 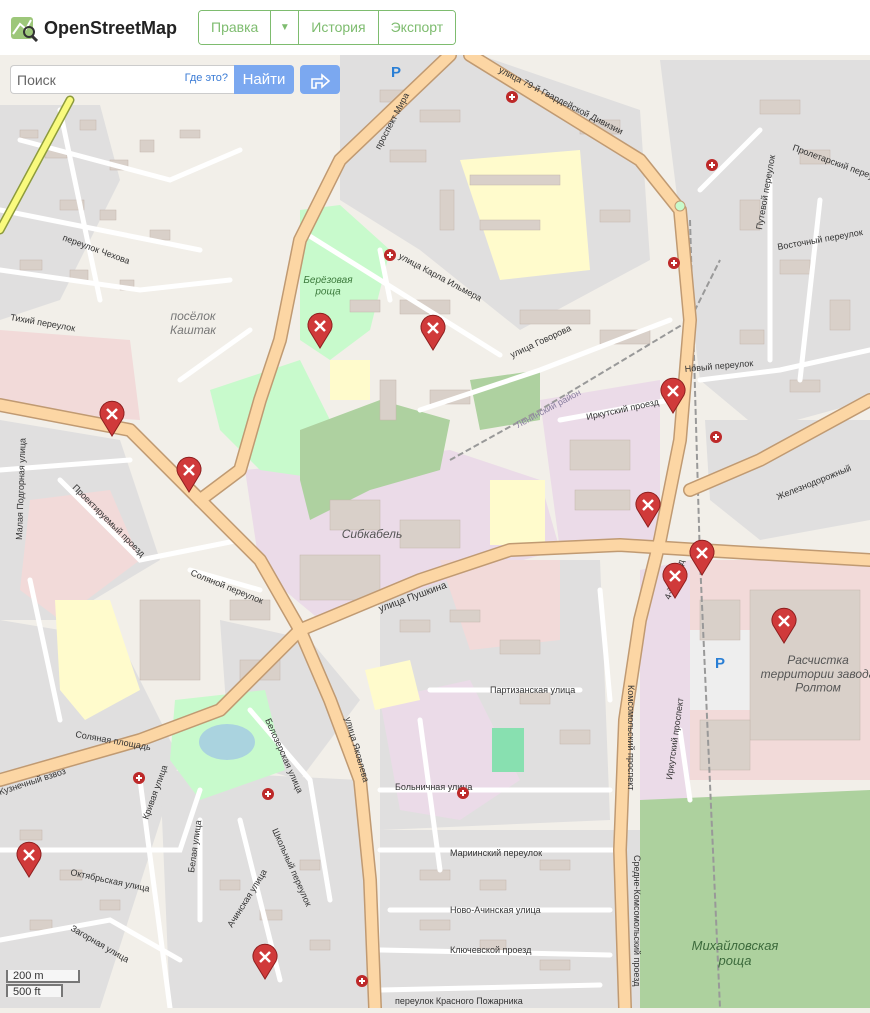 What do you see at coordinates (491, 950) in the screenshot?
I see `street-label: Ключевской проезд` at bounding box center [491, 950].